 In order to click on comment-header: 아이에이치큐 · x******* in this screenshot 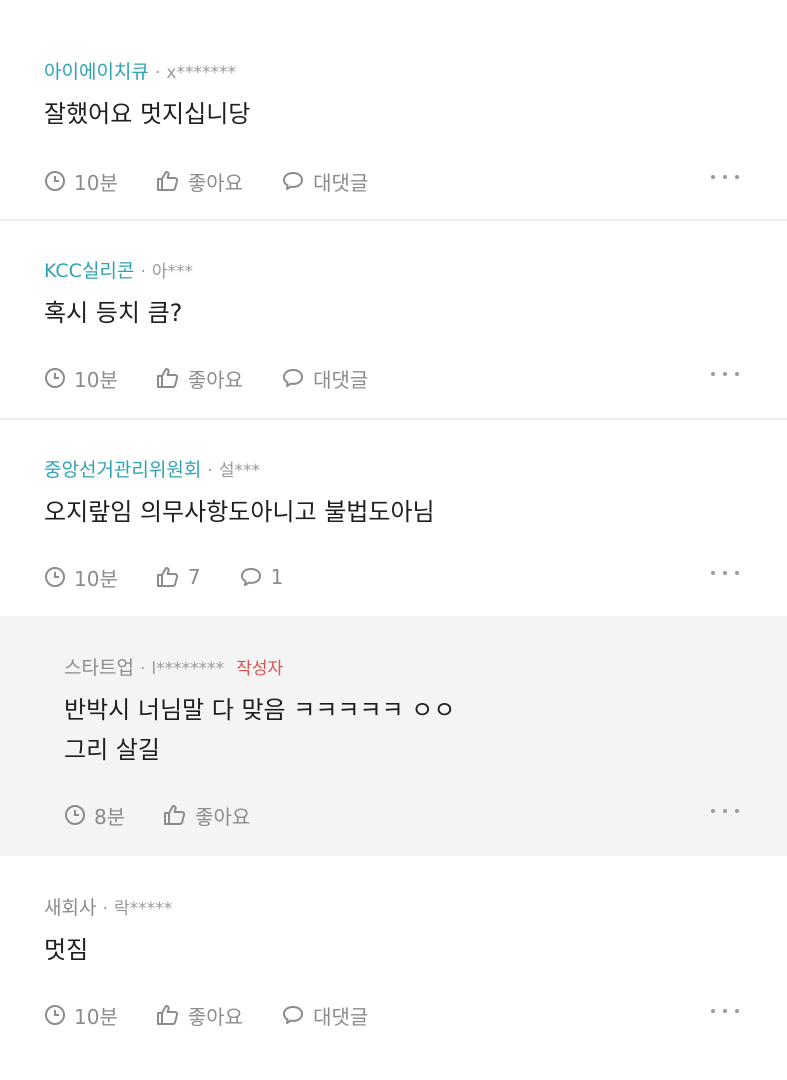, I will do `click(140, 72)`.